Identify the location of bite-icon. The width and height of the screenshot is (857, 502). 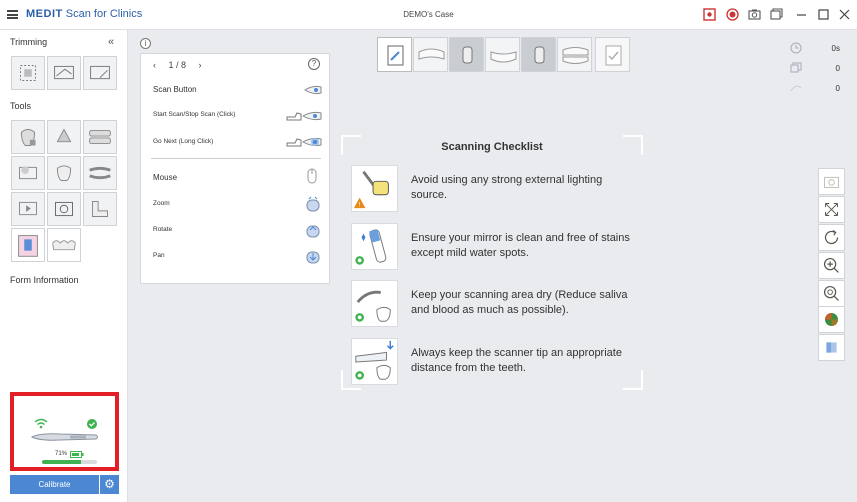
(100, 173).